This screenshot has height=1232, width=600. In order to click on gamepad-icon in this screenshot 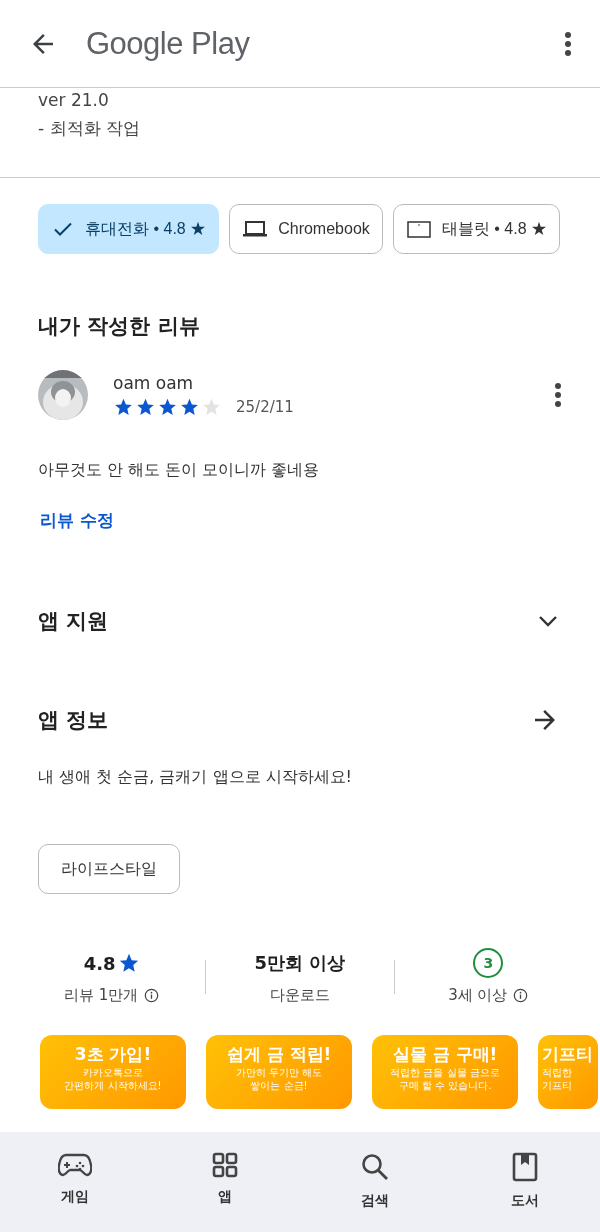, I will do `click(75, 1165)`.